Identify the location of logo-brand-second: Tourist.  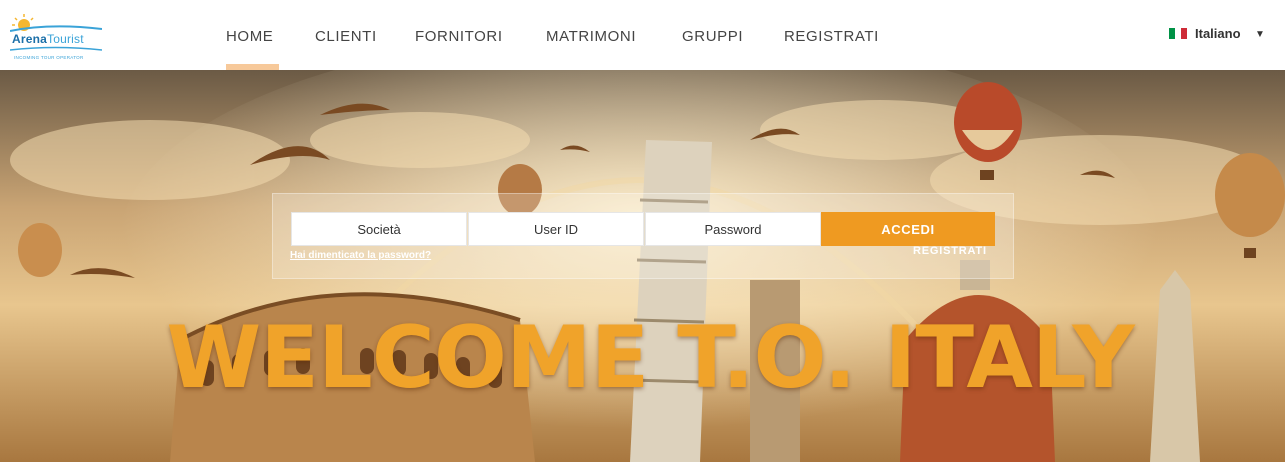
(65, 39).